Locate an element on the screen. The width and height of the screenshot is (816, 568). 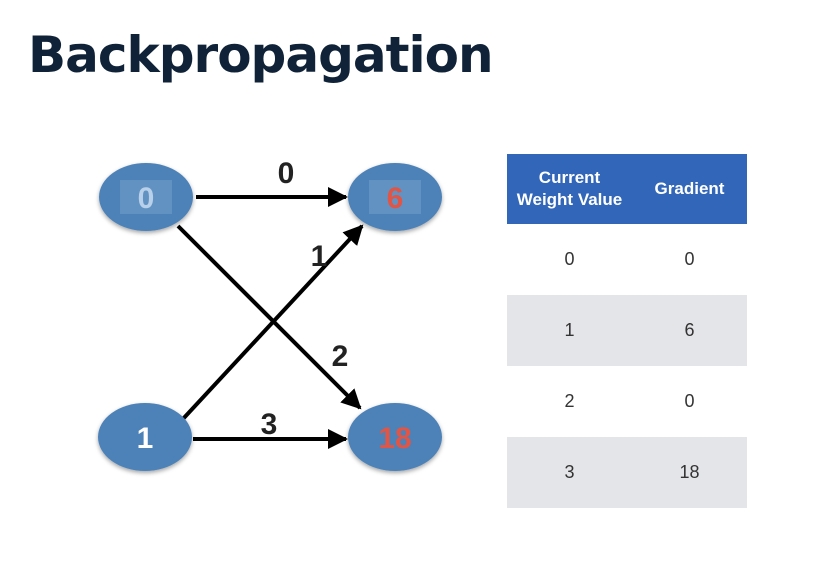
output-node-1: 18 is located at coordinates (395, 437).